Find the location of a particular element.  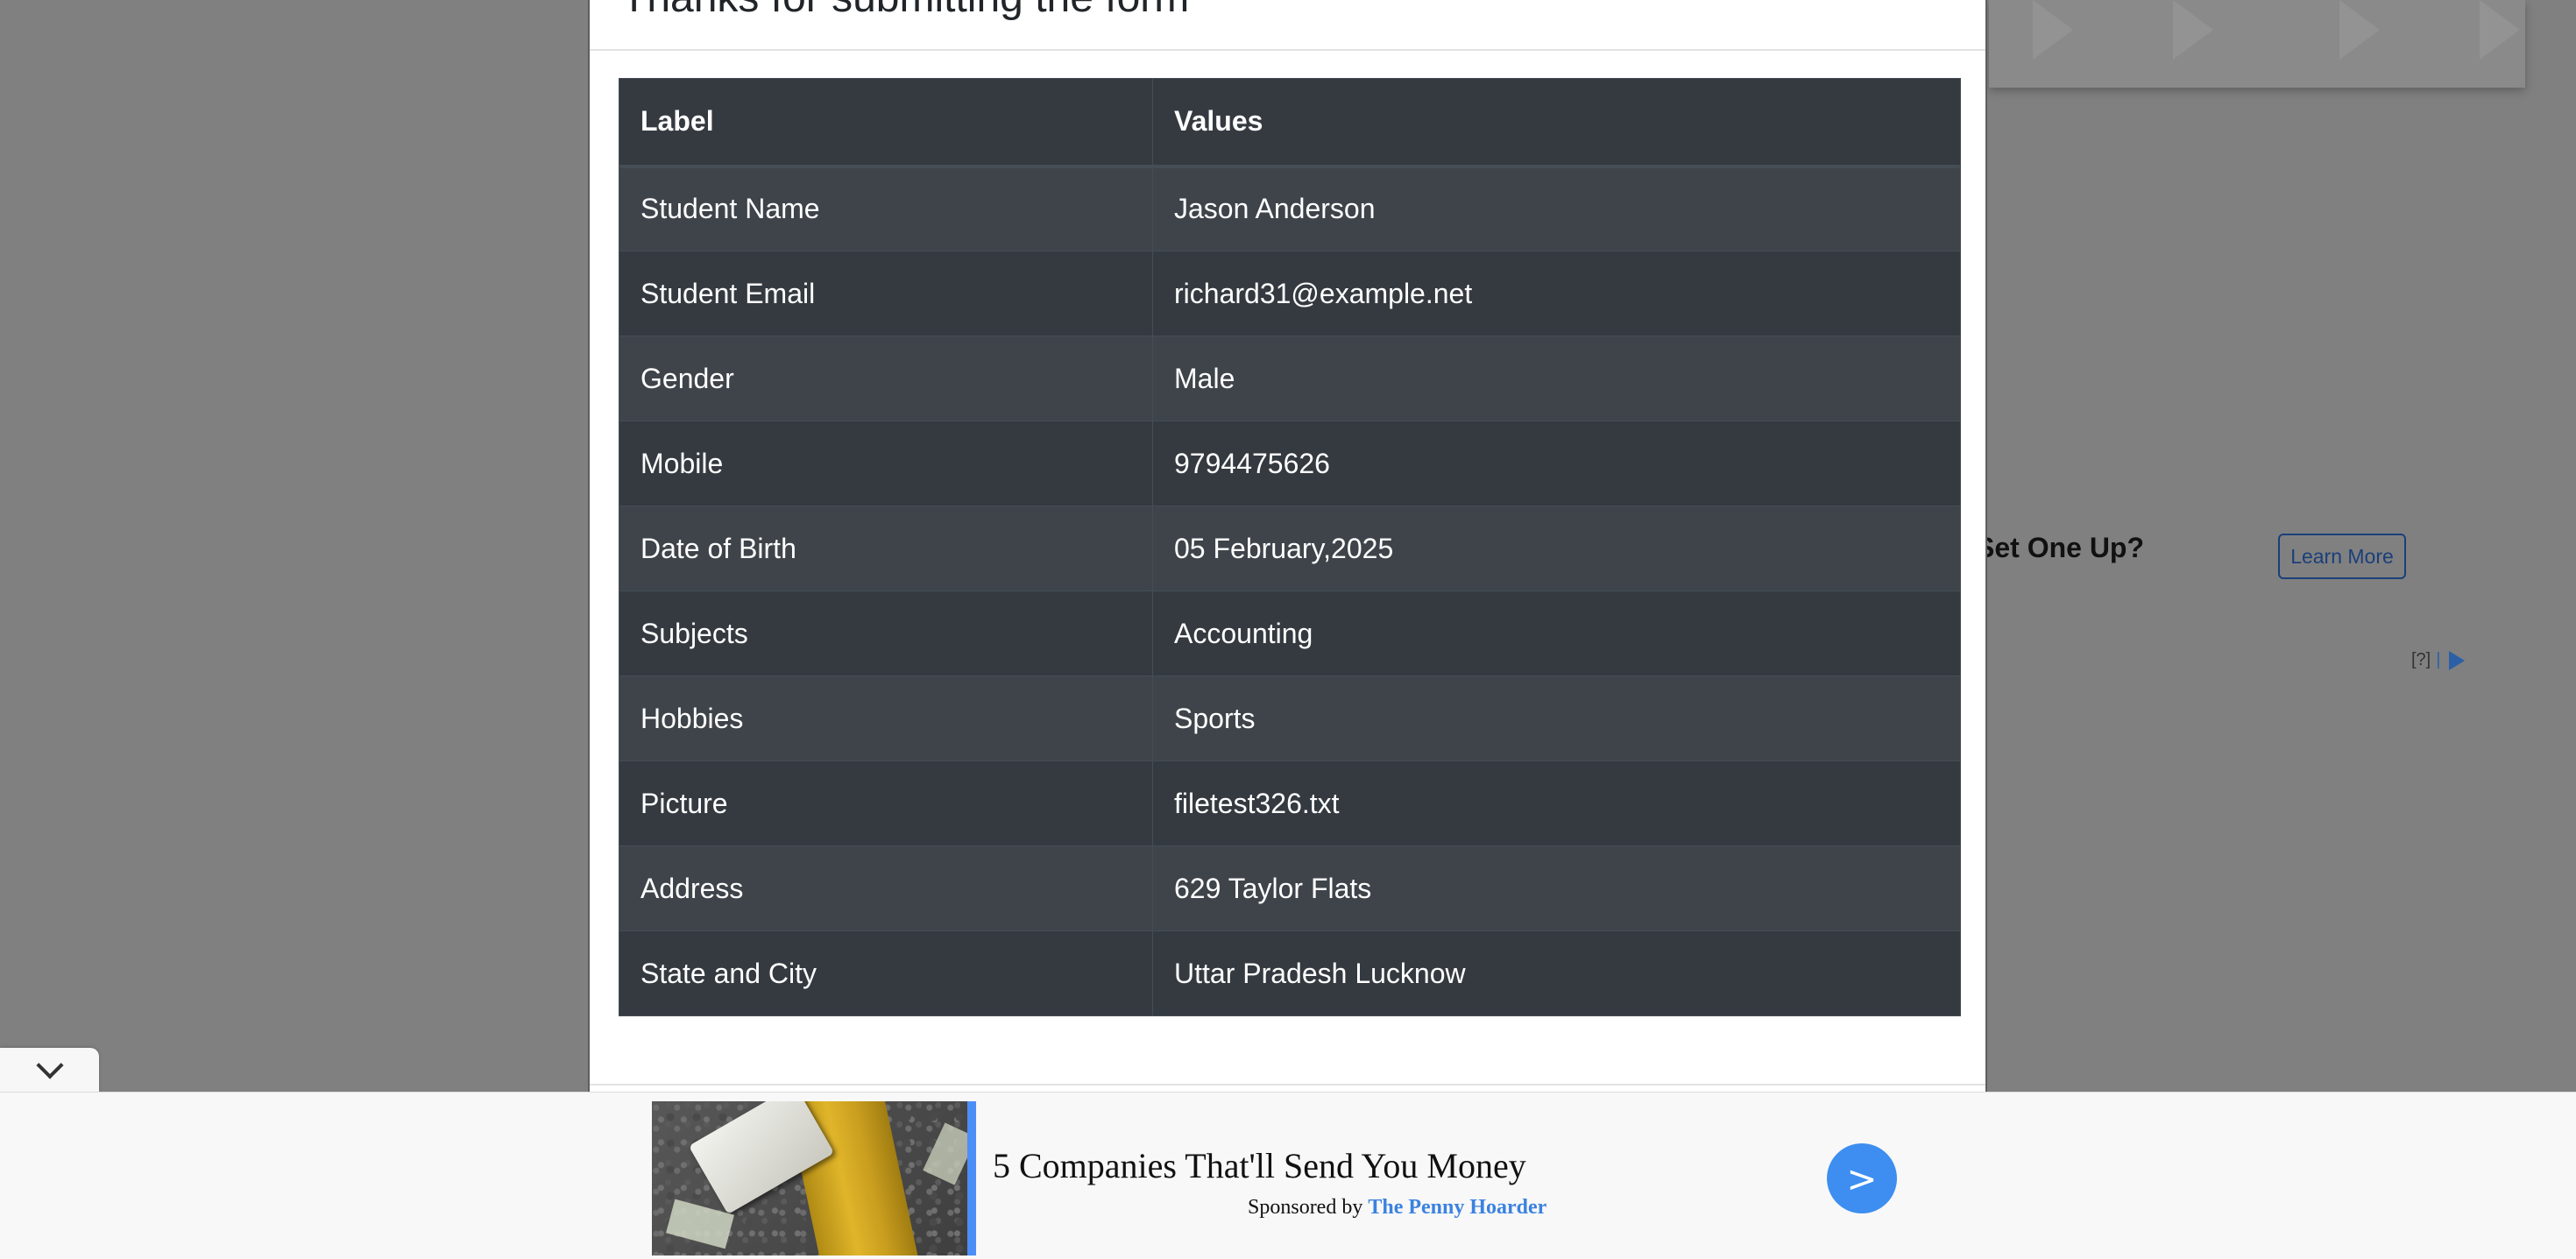

table-row: Subjects Accounting is located at coordinates (1290, 633).